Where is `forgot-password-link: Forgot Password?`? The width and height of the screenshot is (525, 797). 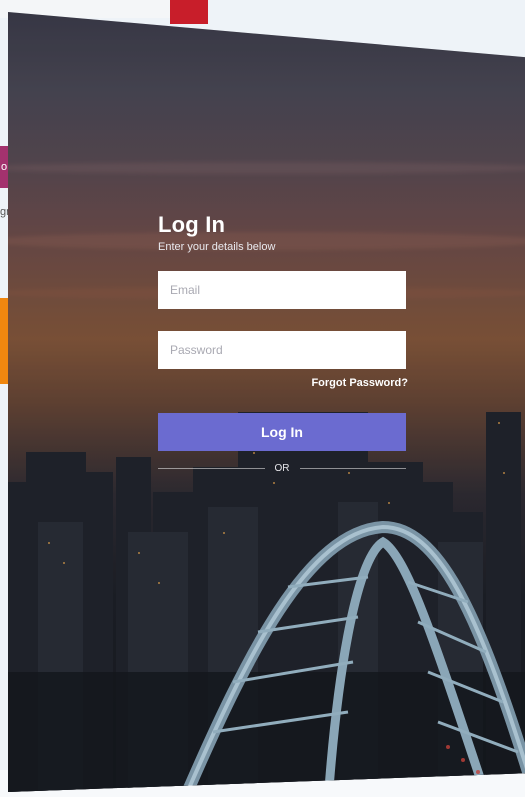
forgot-password-link: Forgot Password? is located at coordinates (283, 383).